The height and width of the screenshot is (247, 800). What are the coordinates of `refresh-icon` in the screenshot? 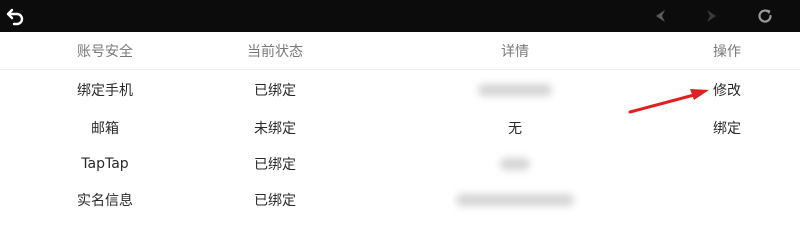 It's located at (765, 16).